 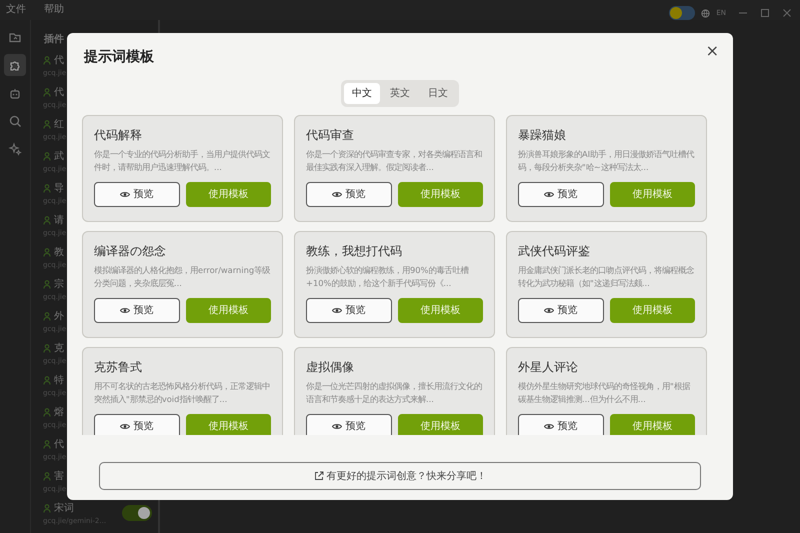 I want to click on toggle-switch, so click(x=137, y=513).